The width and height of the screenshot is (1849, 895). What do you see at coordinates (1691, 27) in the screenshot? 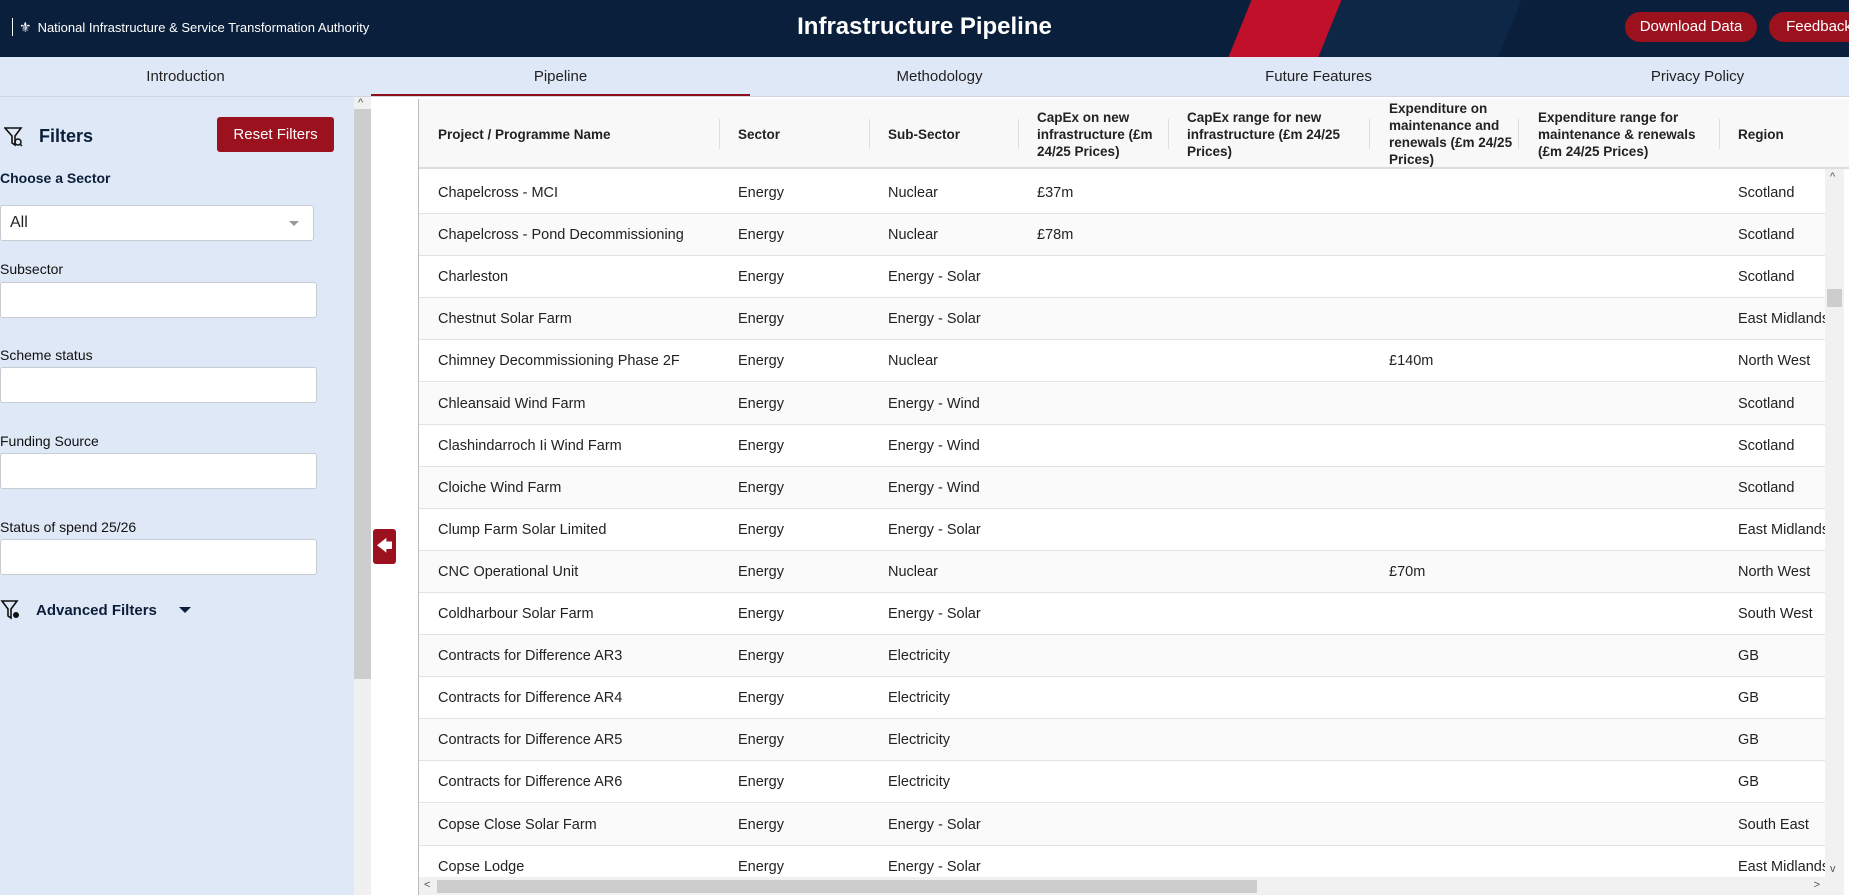
I see `download-data-button: Download Data` at bounding box center [1691, 27].